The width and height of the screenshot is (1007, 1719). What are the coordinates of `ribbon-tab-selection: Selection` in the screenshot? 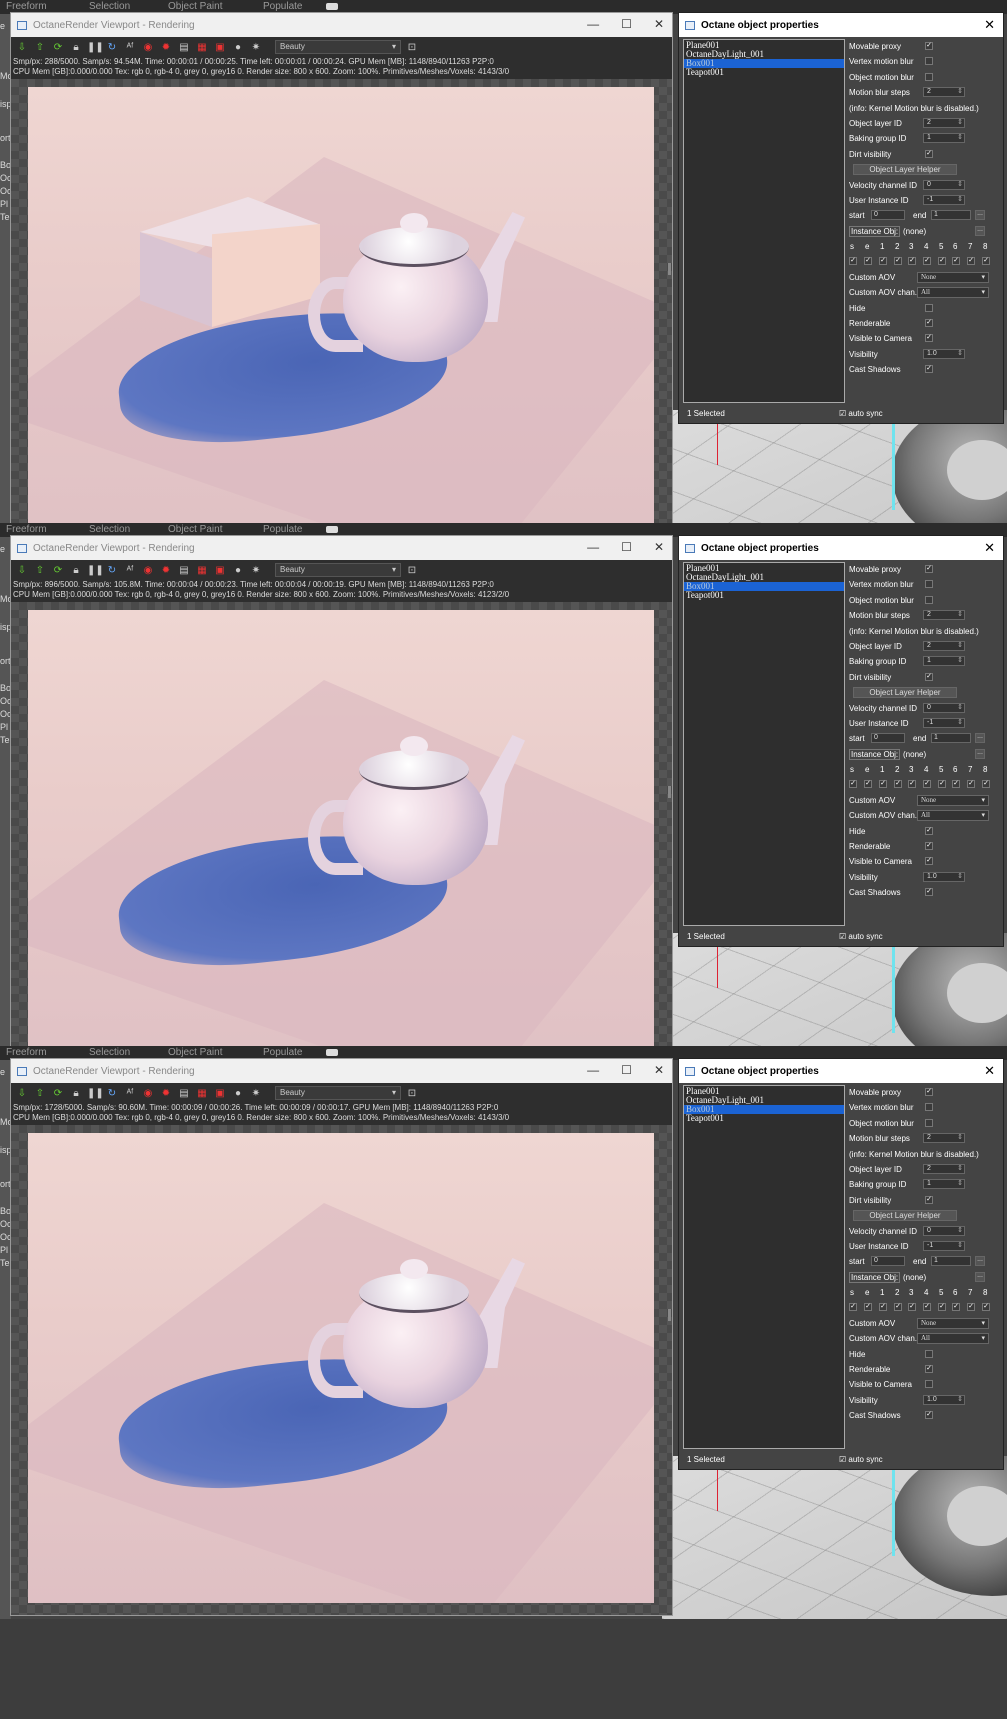 It's located at (109, 529).